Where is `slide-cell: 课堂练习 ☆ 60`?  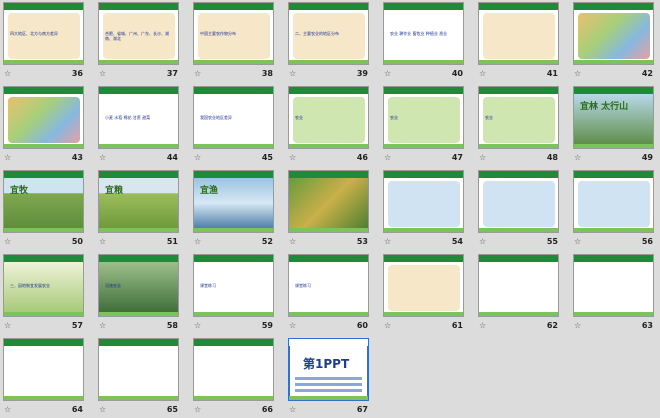
slide-cell: 课堂练习 ☆ 60 is located at coordinates (328, 293).